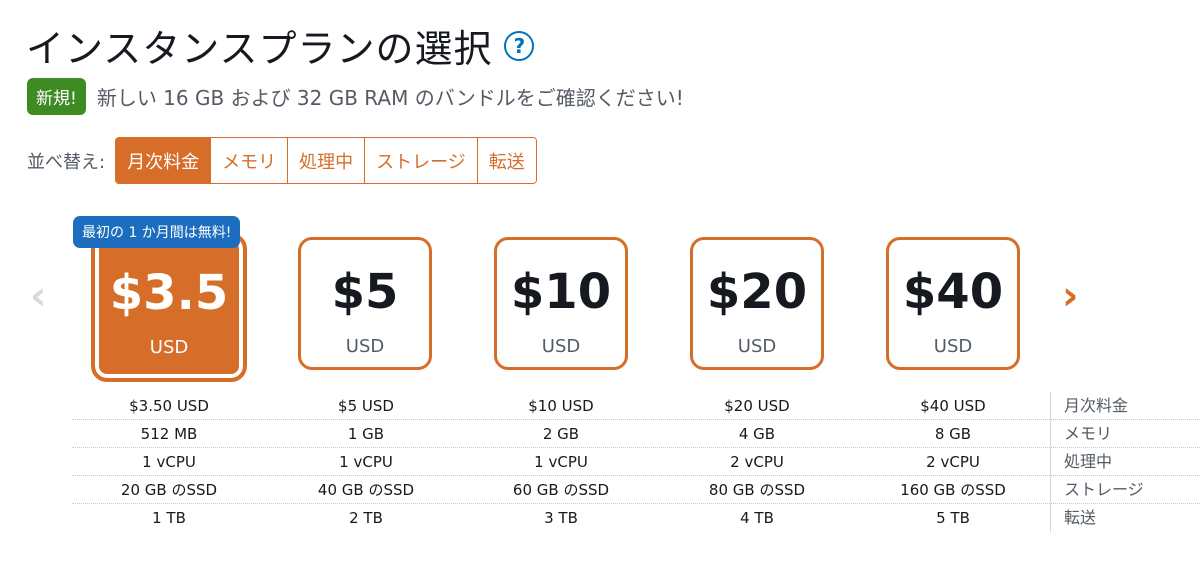 Image resolution: width=1200 pixels, height=564 pixels. I want to click on spec-label: メモリ, so click(1081, 434).